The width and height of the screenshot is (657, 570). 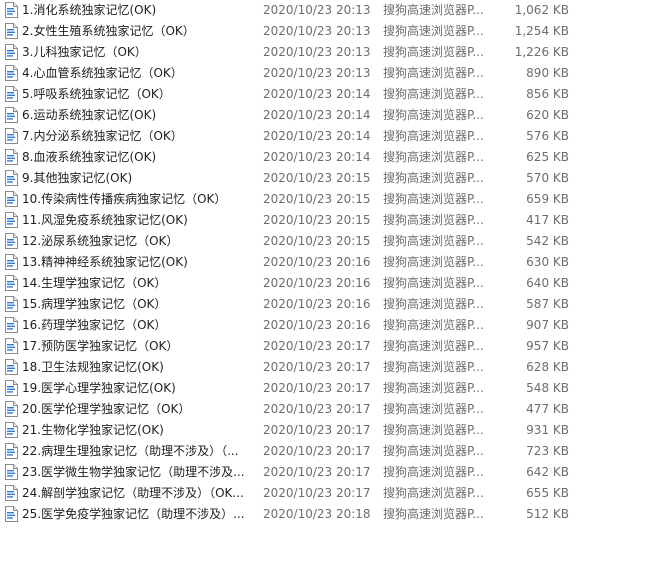 I want to click on file-size: 655 KB, so click(x=547, y=493).